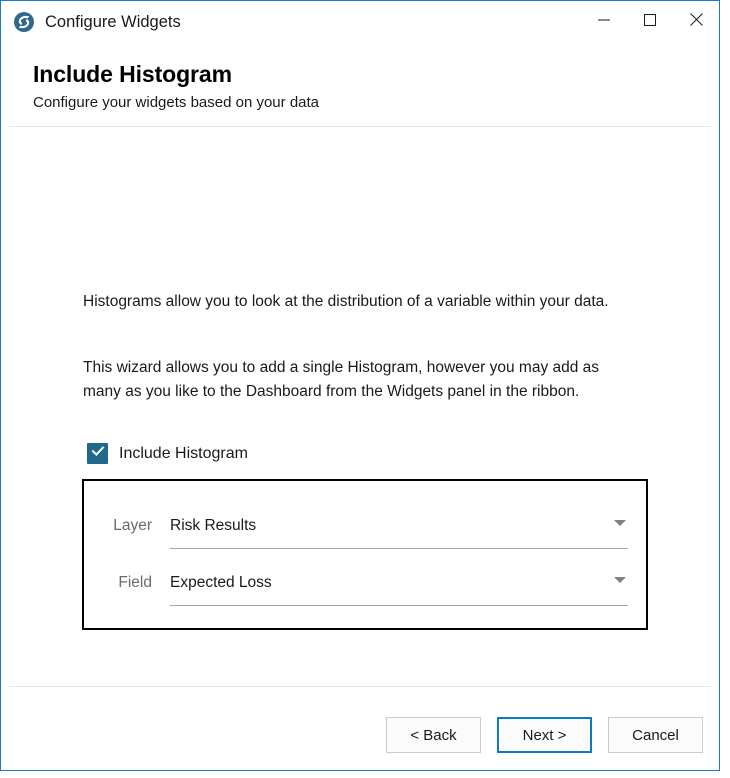  Describe the element at coordinates (183, 453) in the screenshot. I see `include-histogram-checkbox-label: Include Histogram` at that location.